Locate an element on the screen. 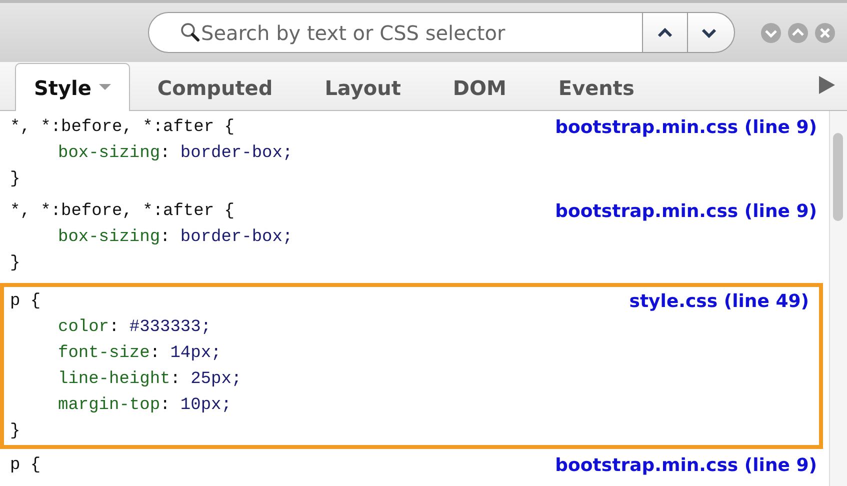 Image resolution: width=847 pixels, height=486 pixels. chevron-down-icon is located at coordinates (709, 33).